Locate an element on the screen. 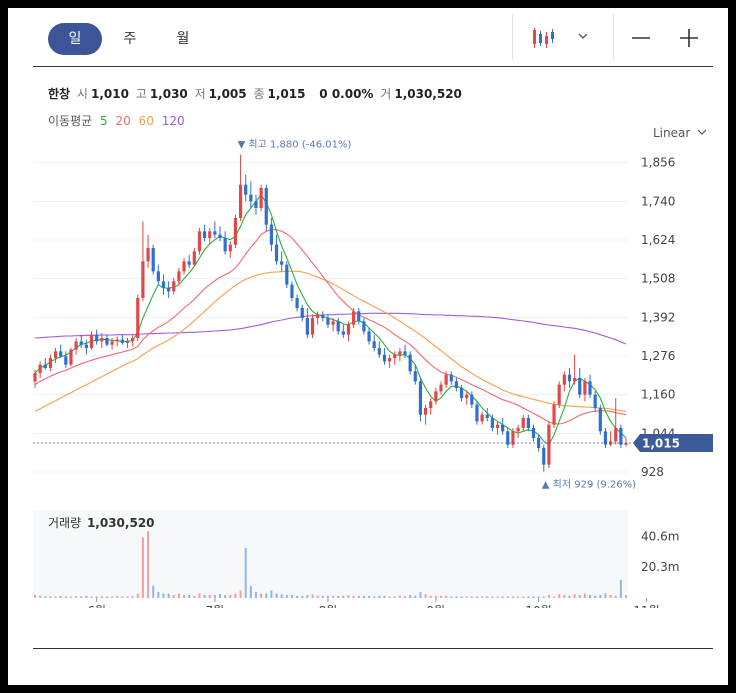 This screenshot has width=736, height=693. y-tick-label: 1,624 is located at coordinates (658, 240).